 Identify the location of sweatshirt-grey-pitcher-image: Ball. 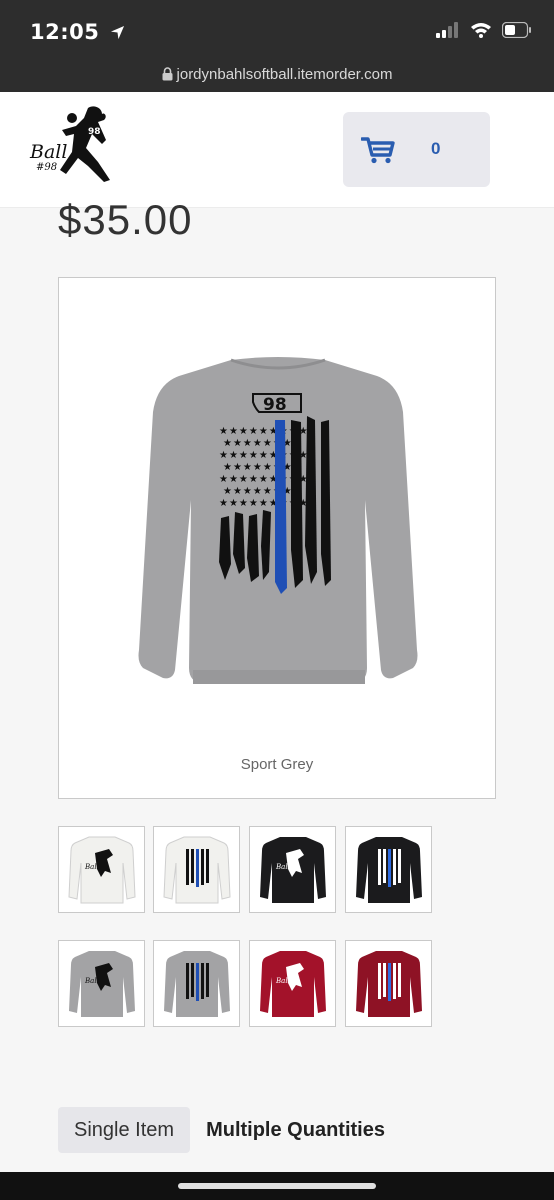
(102, 984).